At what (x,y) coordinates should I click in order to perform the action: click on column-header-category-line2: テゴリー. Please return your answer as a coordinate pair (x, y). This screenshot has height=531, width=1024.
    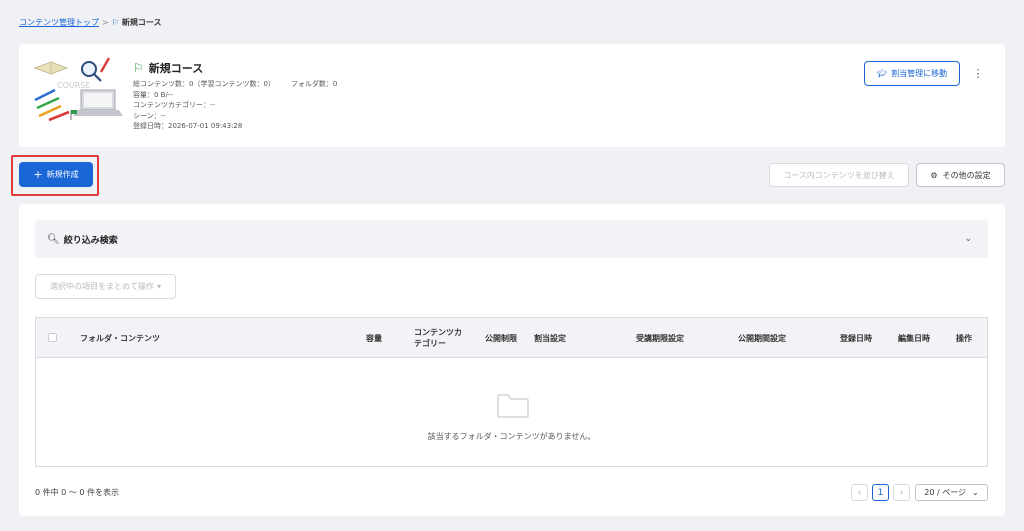
    Looking at the image, I should click on (430, 343).